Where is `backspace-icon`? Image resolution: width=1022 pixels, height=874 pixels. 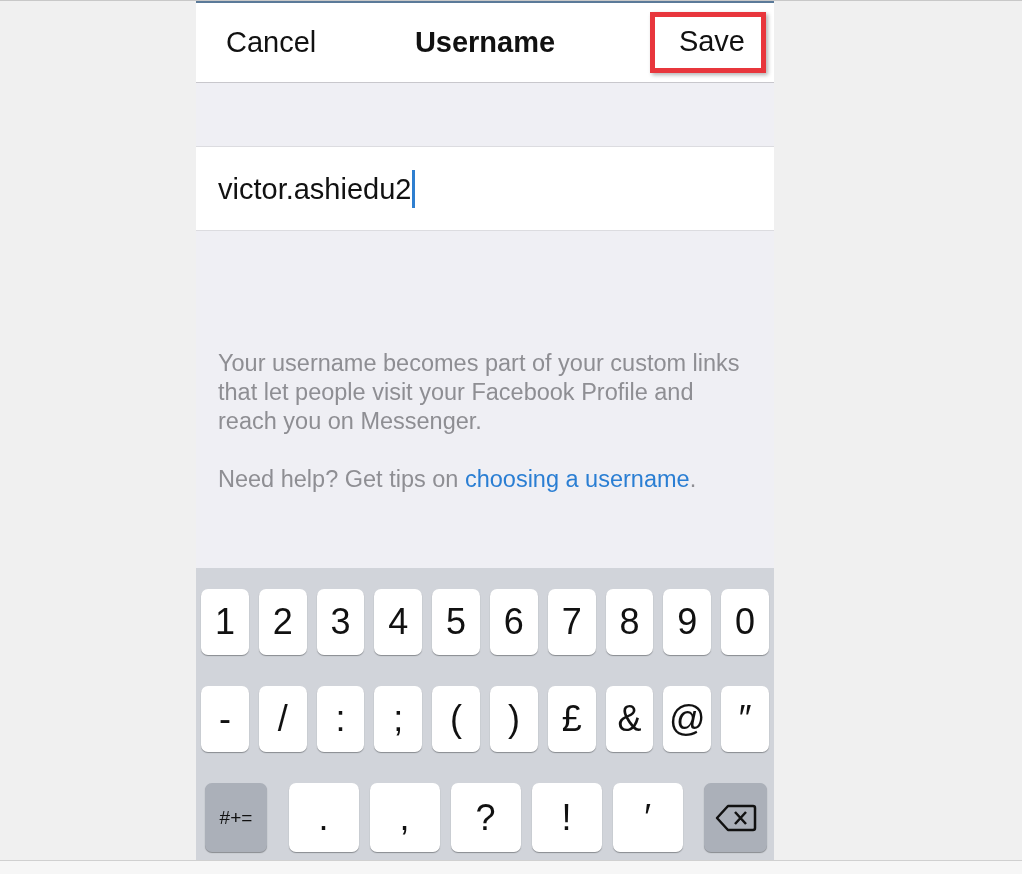
backspace-icon is located at coordinates (735, 817).